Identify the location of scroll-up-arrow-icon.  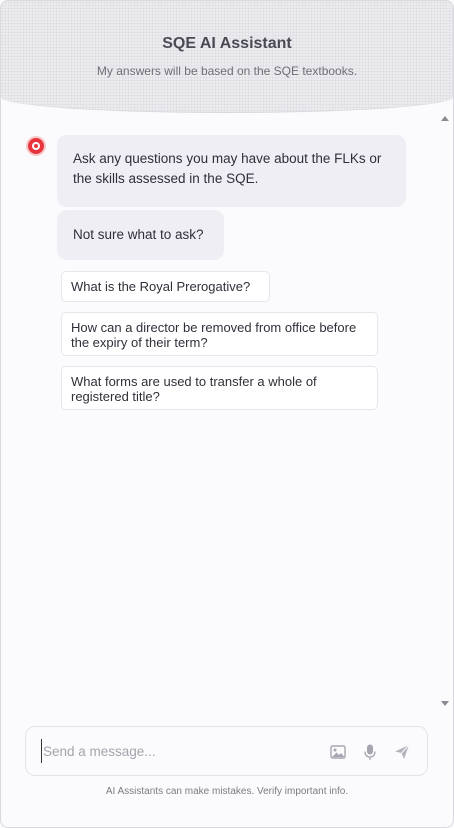
(445, 118).